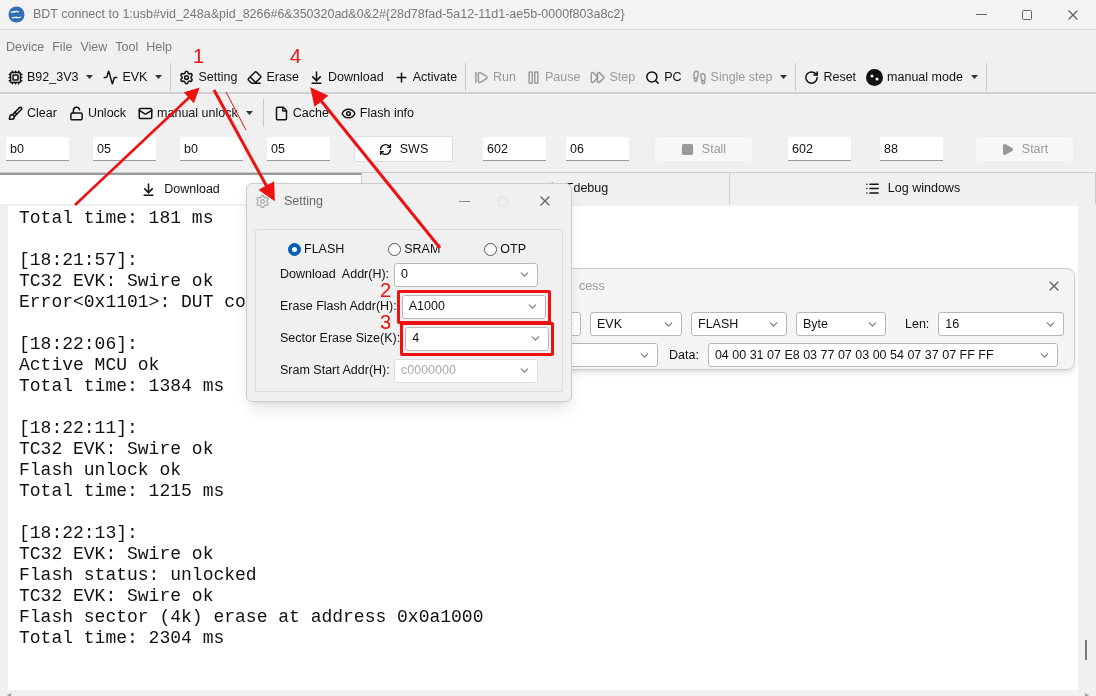 Image resolution: width=1096 pixels, height=696 pixels. Describe the element at coordinates (534, 77) in the screenshot. I see `pause-icon` at that location.